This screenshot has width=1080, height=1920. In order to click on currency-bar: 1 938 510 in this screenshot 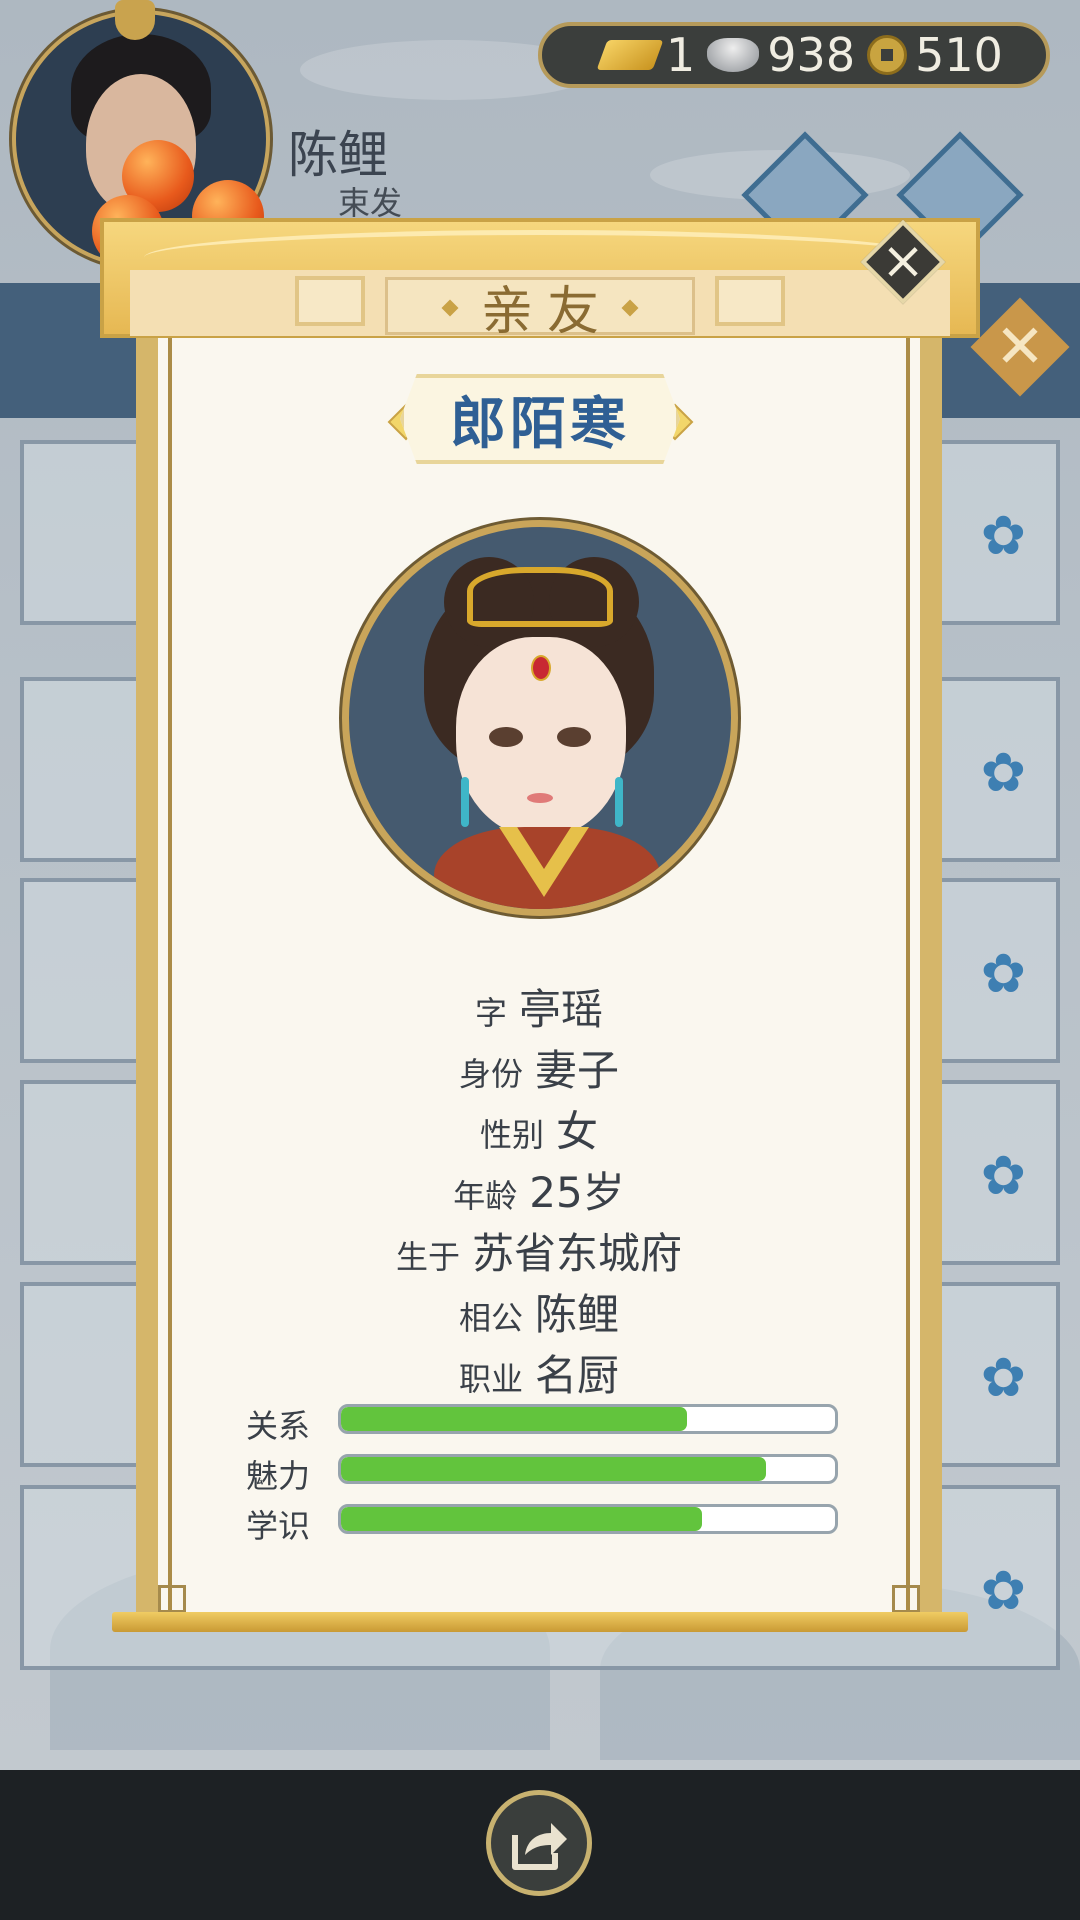, I will do `click(794, 55)`.